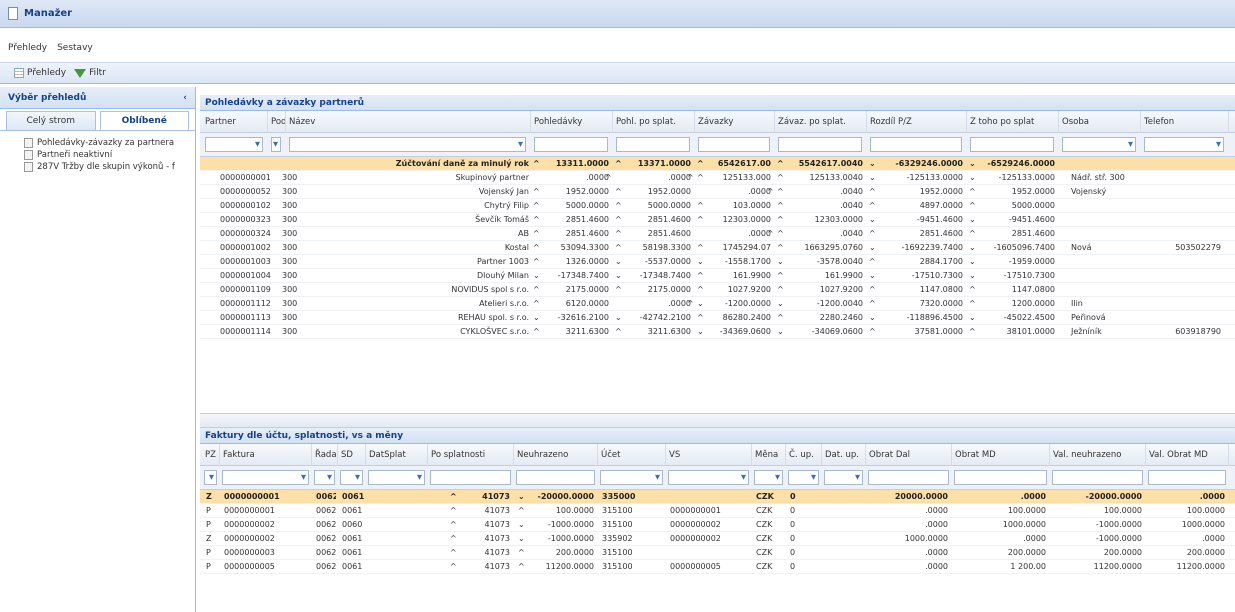 This screenshot has width=1235, height=612. I want to click on panel-splitter, so click(717, 420).